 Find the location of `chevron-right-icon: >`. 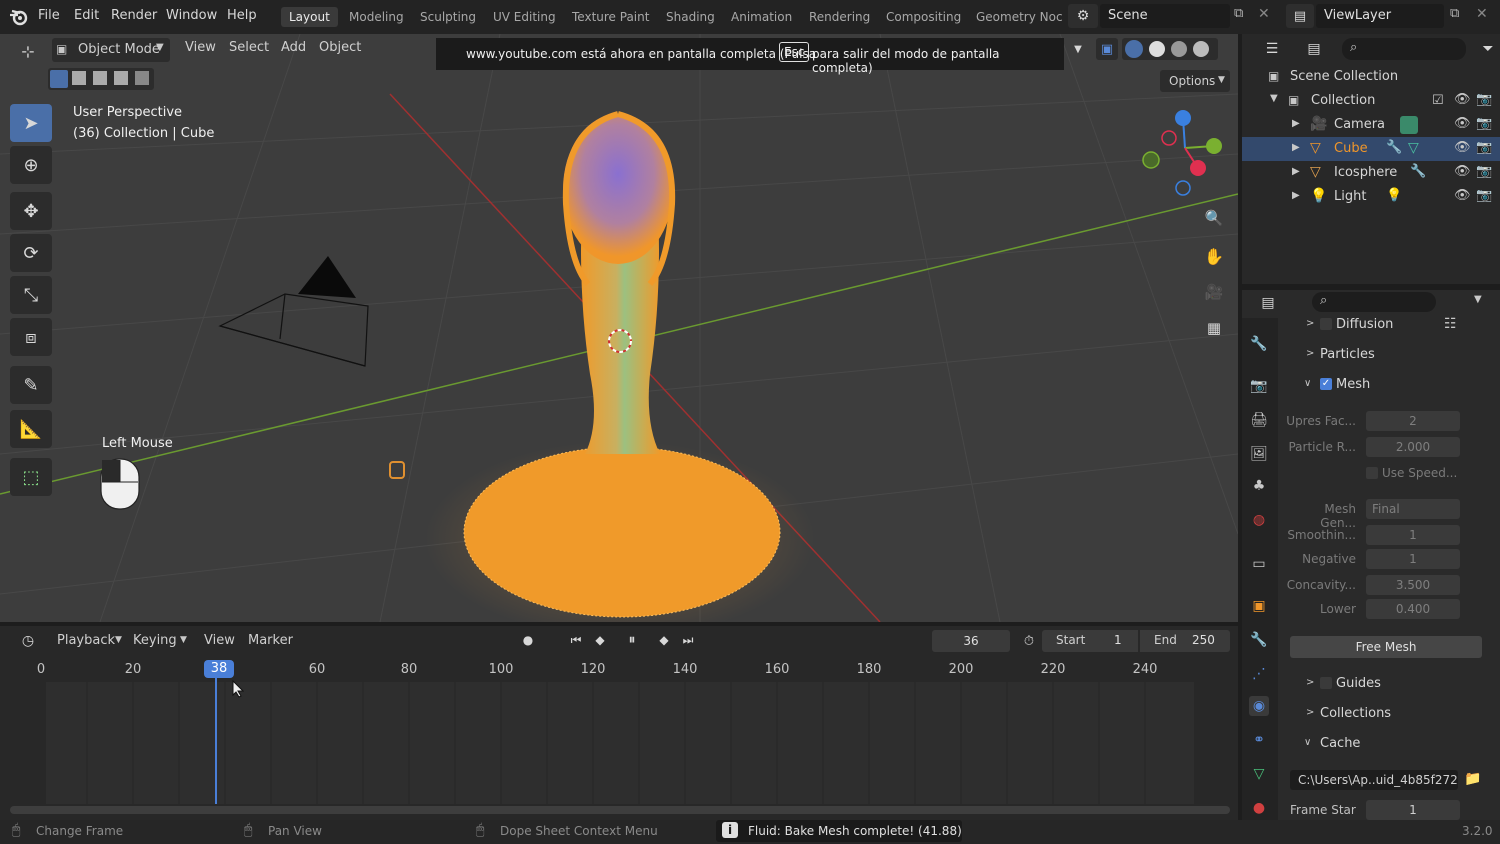

chevron-right-icon: > is located at coordinates (1310, 682).